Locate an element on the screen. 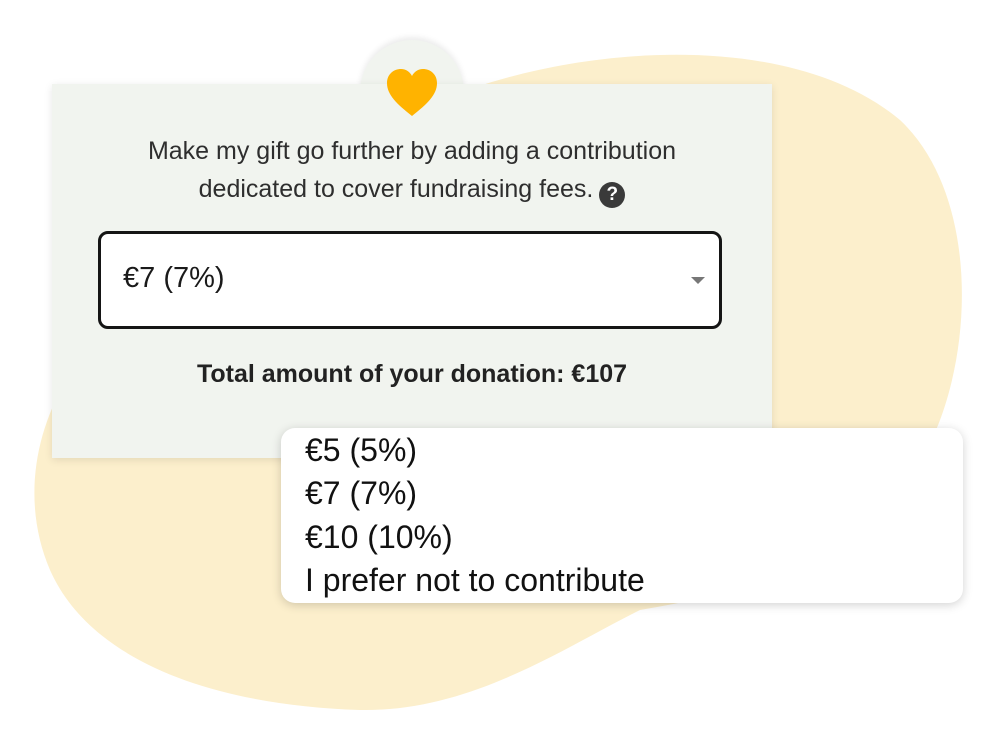 Image resolution: width=1001 pixels, height=729 pixels. donation-total: Total amount of your donation: €107 is located at coordinates (412, 374).